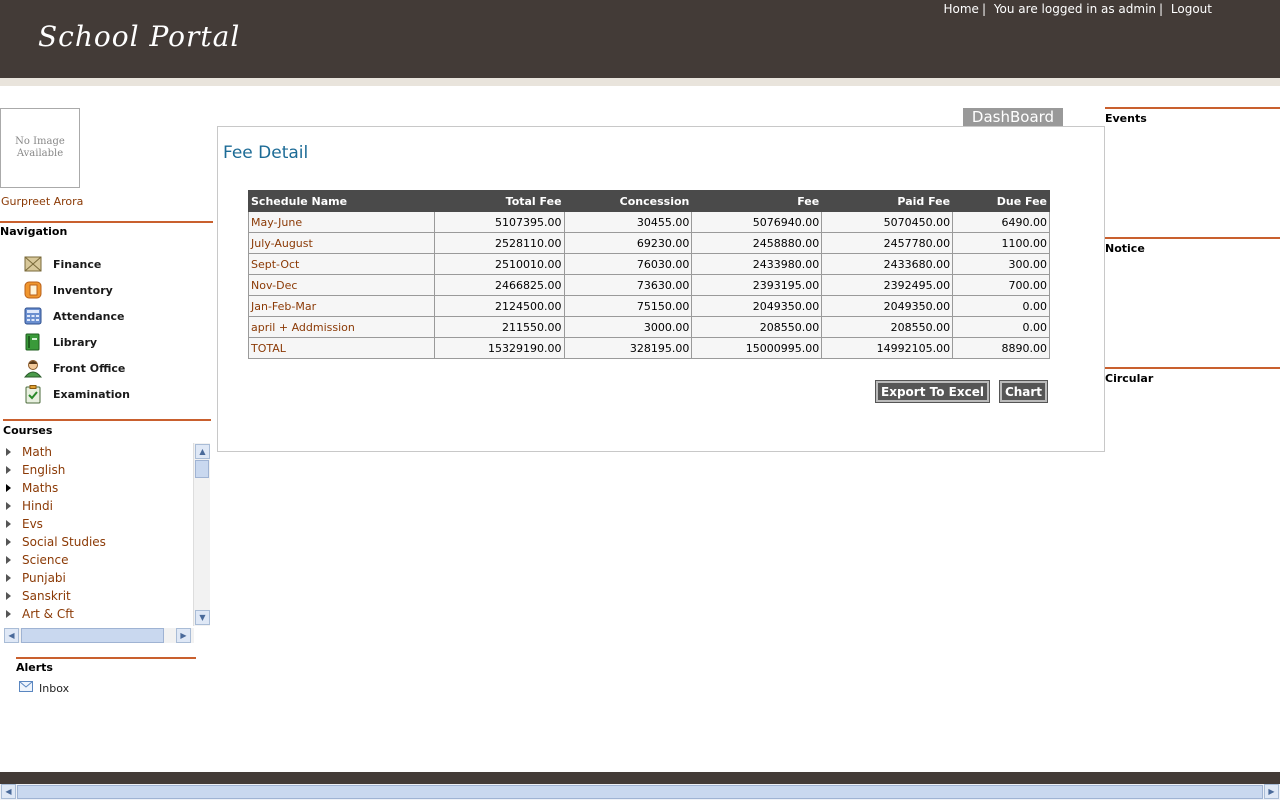 This screenshot has height=800, width=1280. I want to click on nav-item-front-office: Front Office, so click(73, 368).